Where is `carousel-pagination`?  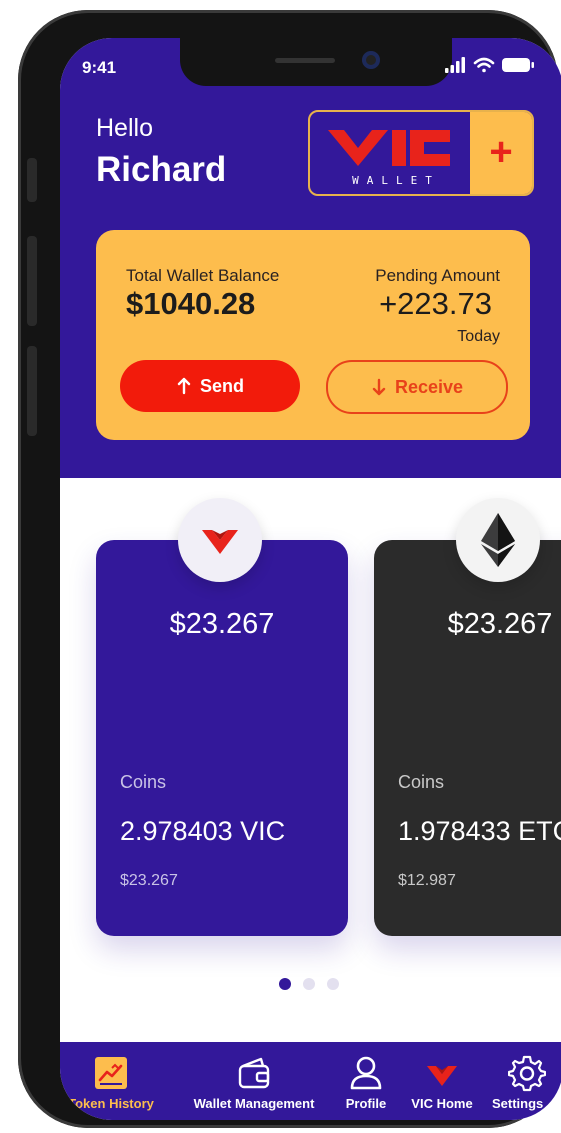
carousel-pagination is located at coordinates (314, 985).